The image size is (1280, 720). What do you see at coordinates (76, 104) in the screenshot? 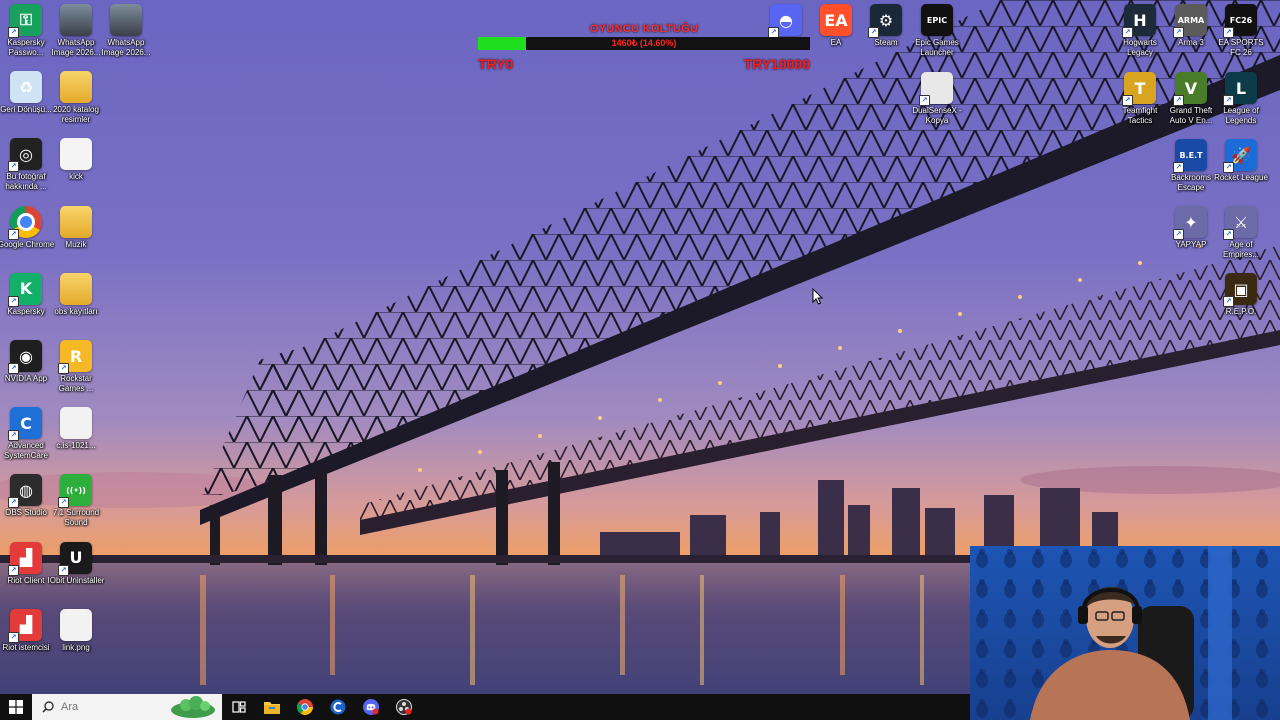
I see `desktop-shortcut: 2020 katalog resimler` at bounding box center [76, 104].